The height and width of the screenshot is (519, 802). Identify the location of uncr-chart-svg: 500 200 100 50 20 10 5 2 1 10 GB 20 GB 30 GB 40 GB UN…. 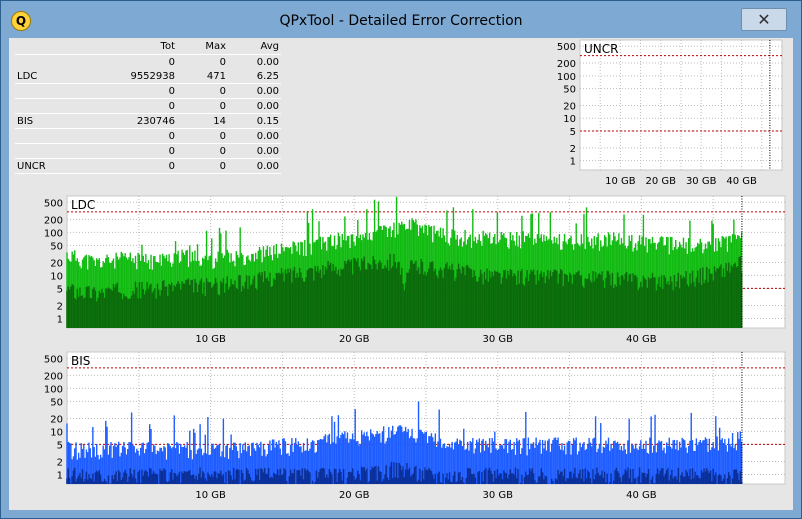
(670, 113).